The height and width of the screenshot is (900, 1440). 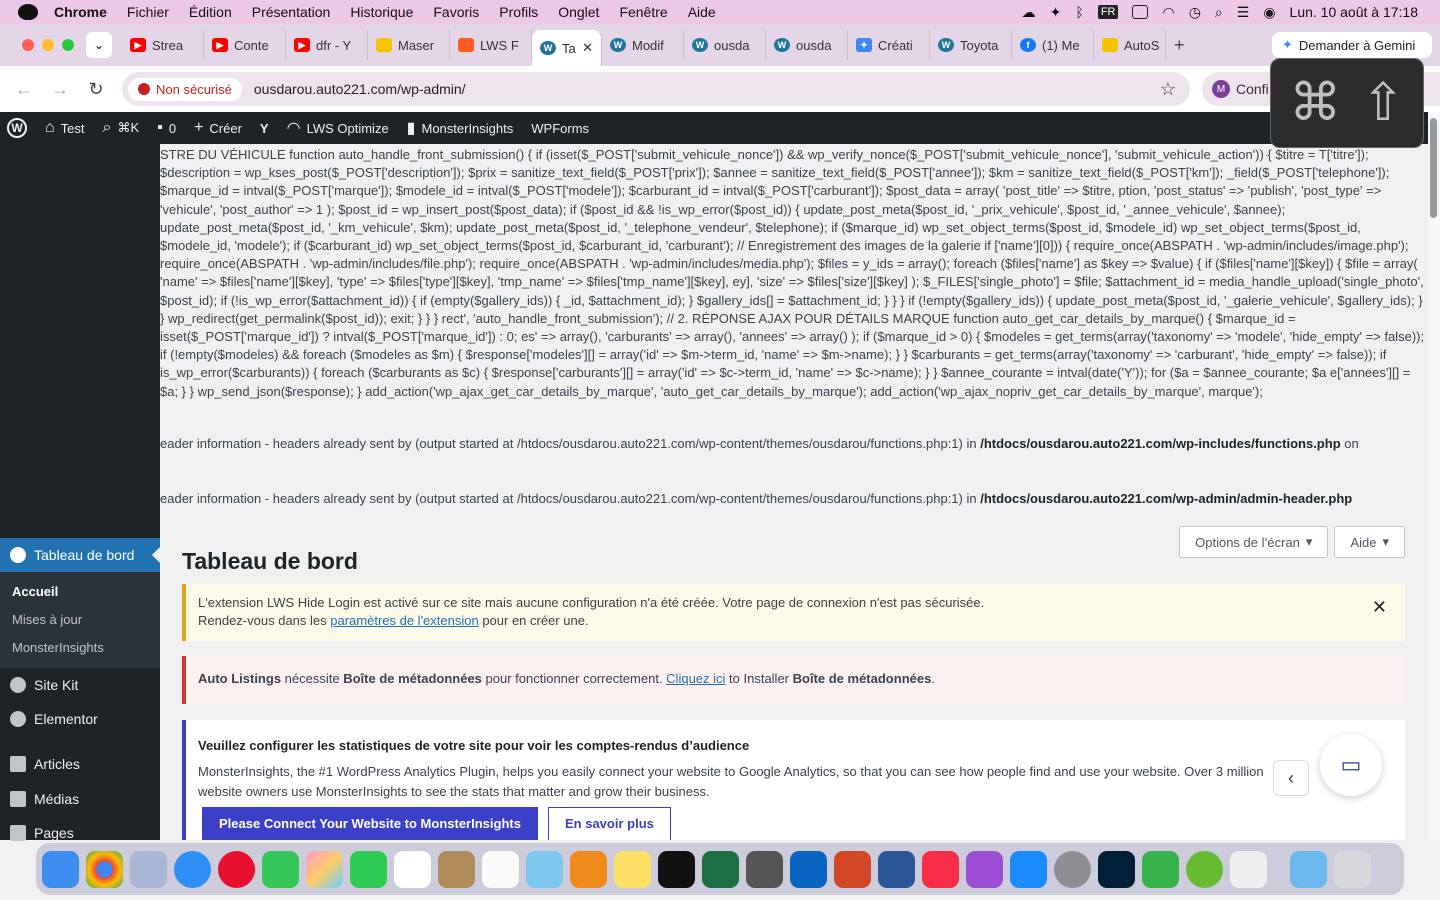 What do you see at coordinates (1352, 869) in the screenshot?
I see `trash-icon` at bounding box center [1352, 869].